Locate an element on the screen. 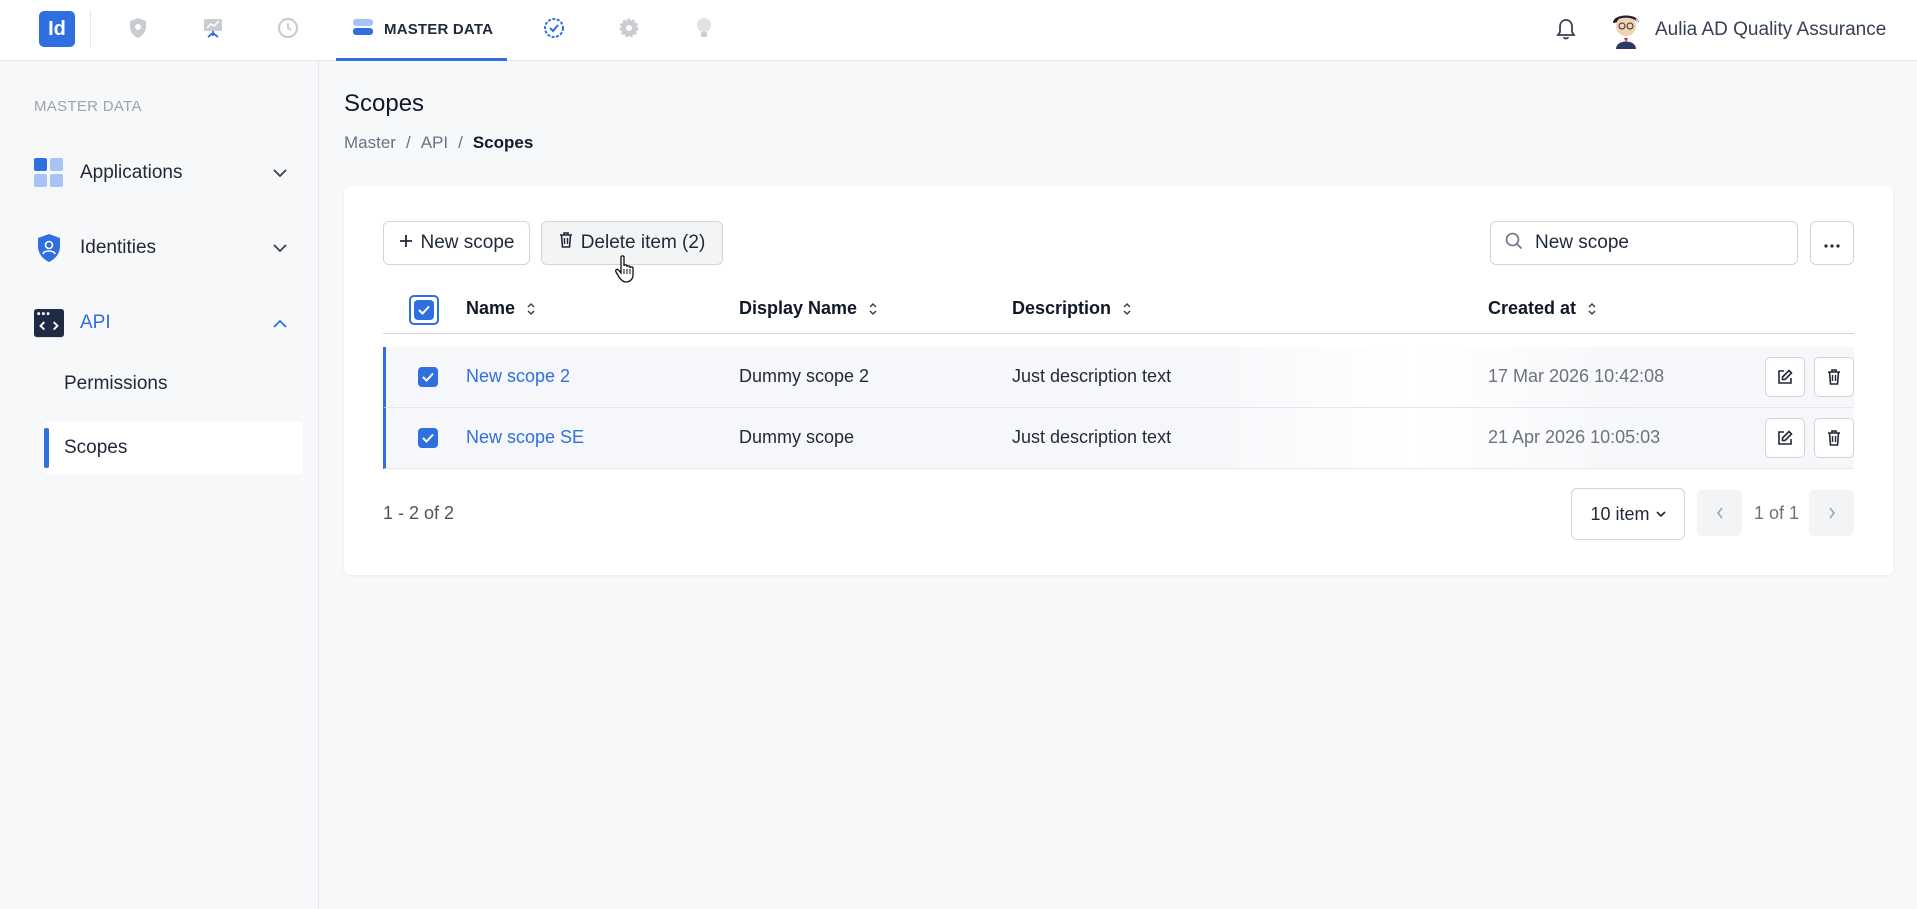  next-page-button is located at coordinates (1831, 513).